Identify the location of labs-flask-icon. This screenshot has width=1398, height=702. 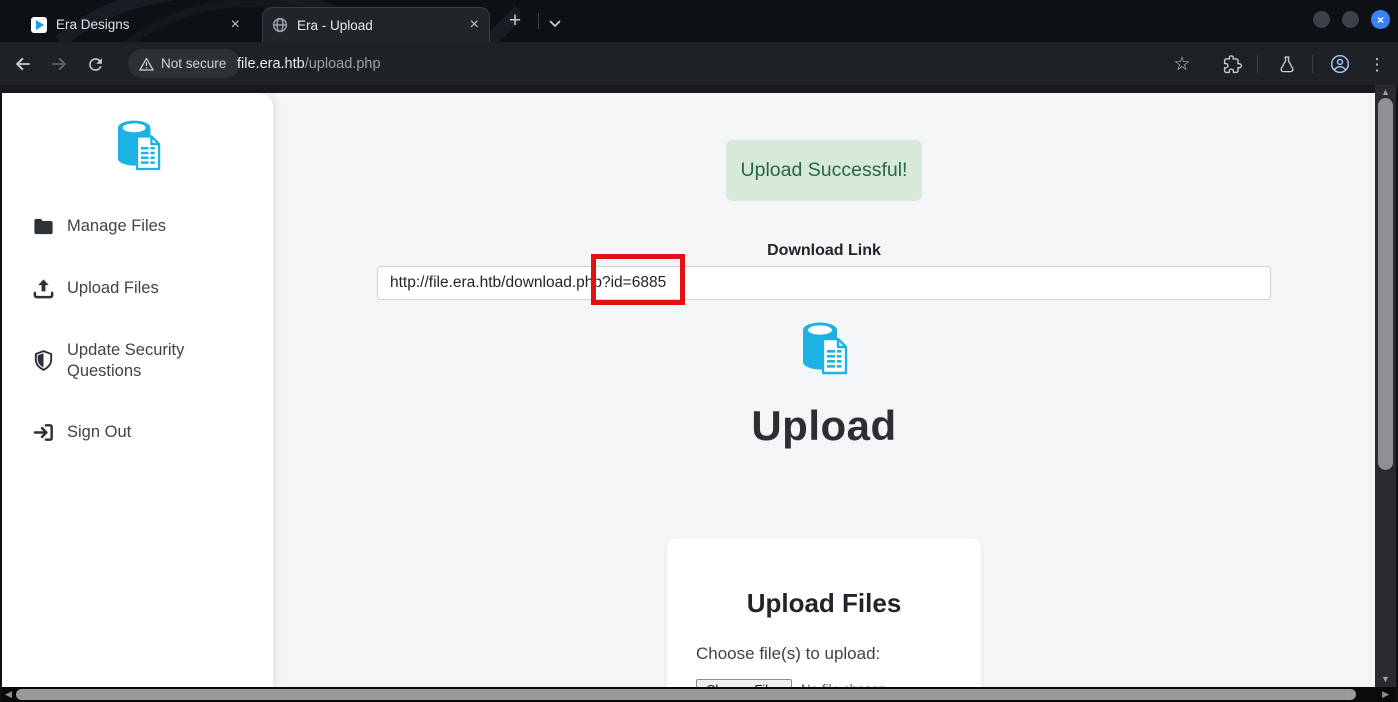
(1287, 64).